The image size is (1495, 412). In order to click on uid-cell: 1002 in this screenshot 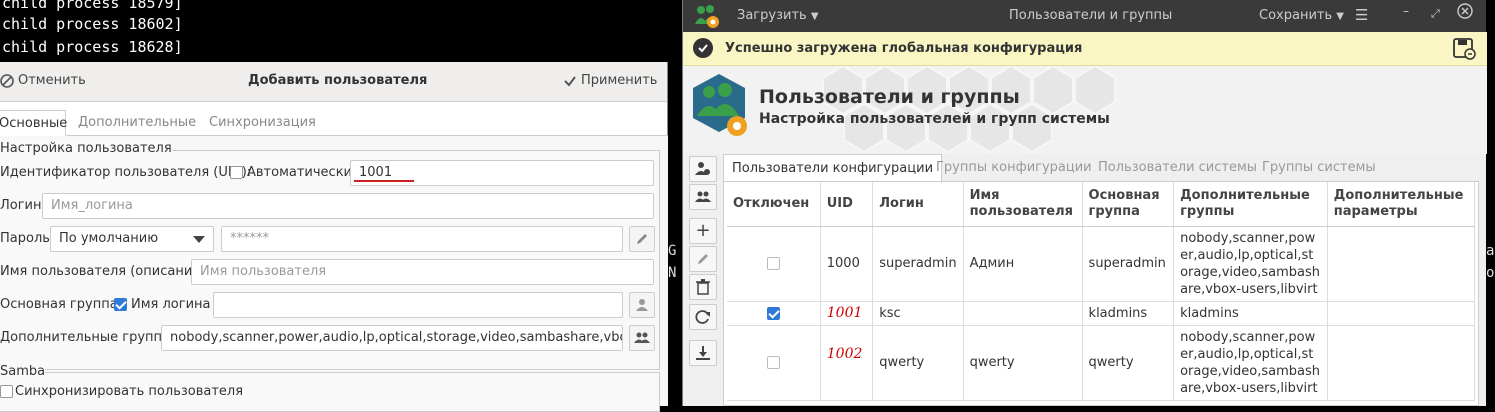, I will do `click(847, 363)`.